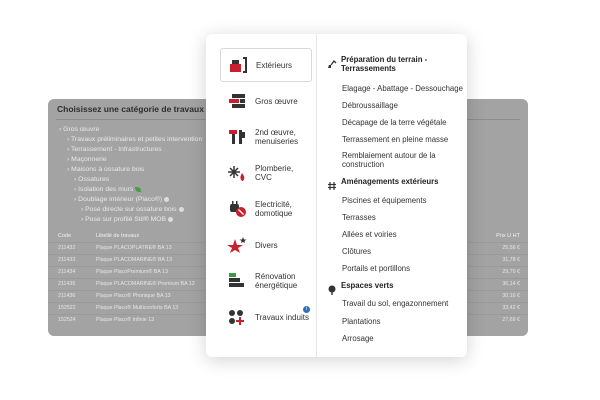  What do you see at coordinates (67, 296) in the screenshot?
I see `cell-code: 211436` at bounding box center [67, 296].